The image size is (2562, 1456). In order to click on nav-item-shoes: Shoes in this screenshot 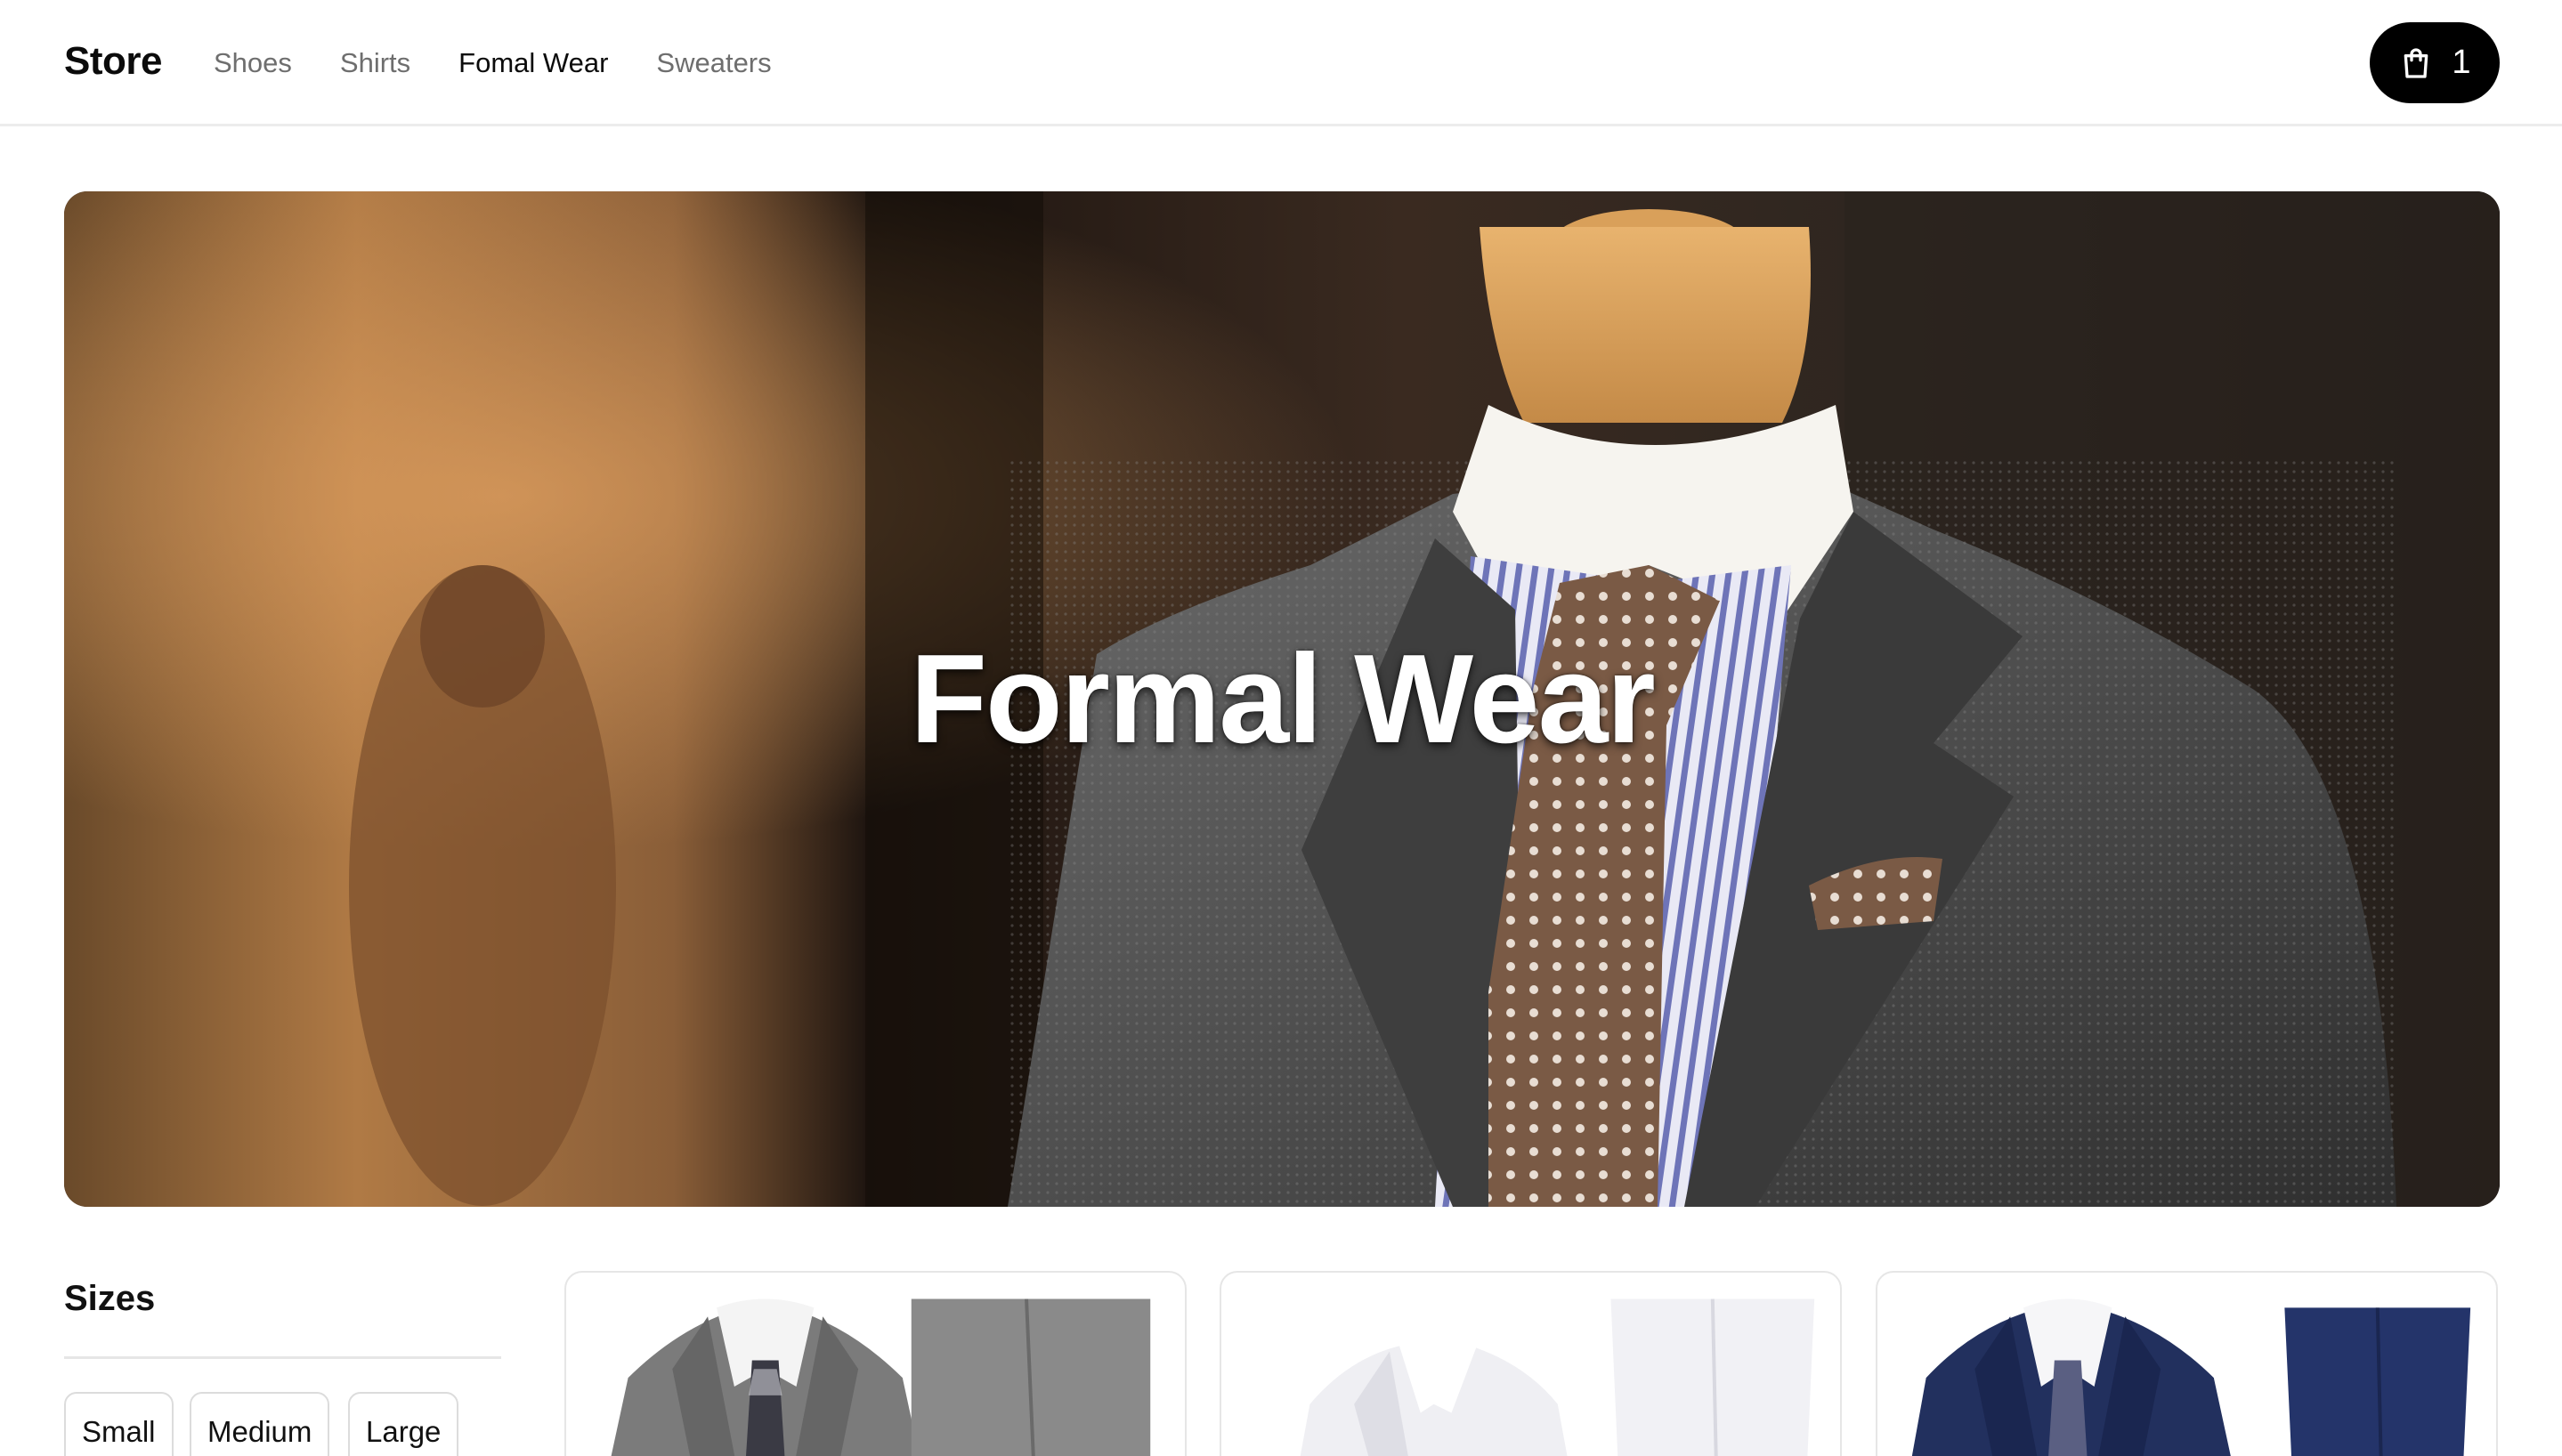, I will do `click(253, 63)`.